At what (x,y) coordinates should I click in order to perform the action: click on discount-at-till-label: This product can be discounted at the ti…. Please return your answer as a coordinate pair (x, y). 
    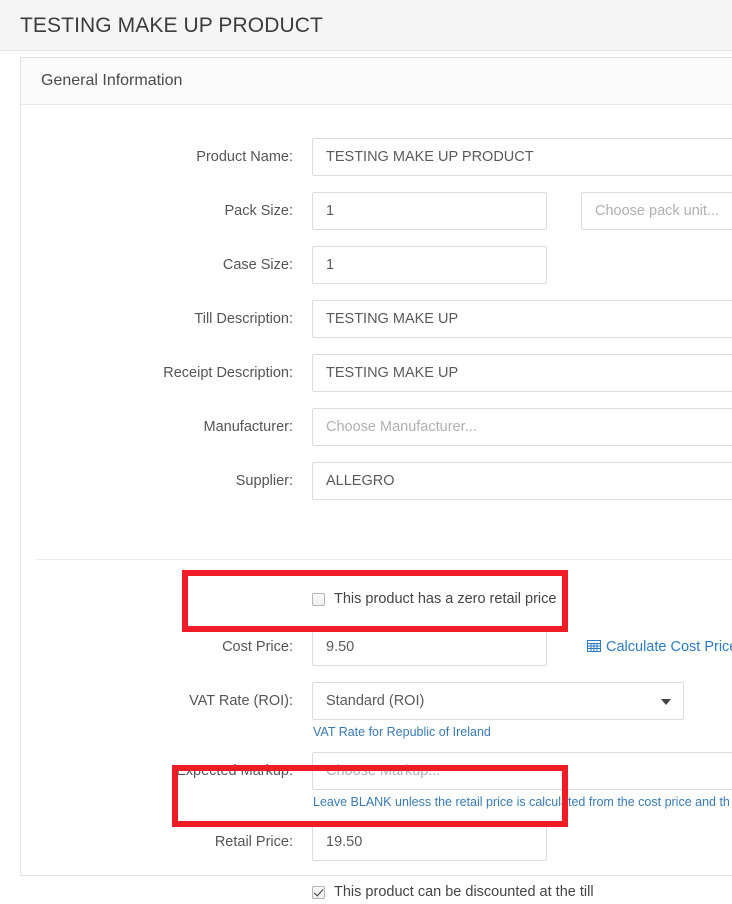
    Looking at the image, I should click on (464, 892).